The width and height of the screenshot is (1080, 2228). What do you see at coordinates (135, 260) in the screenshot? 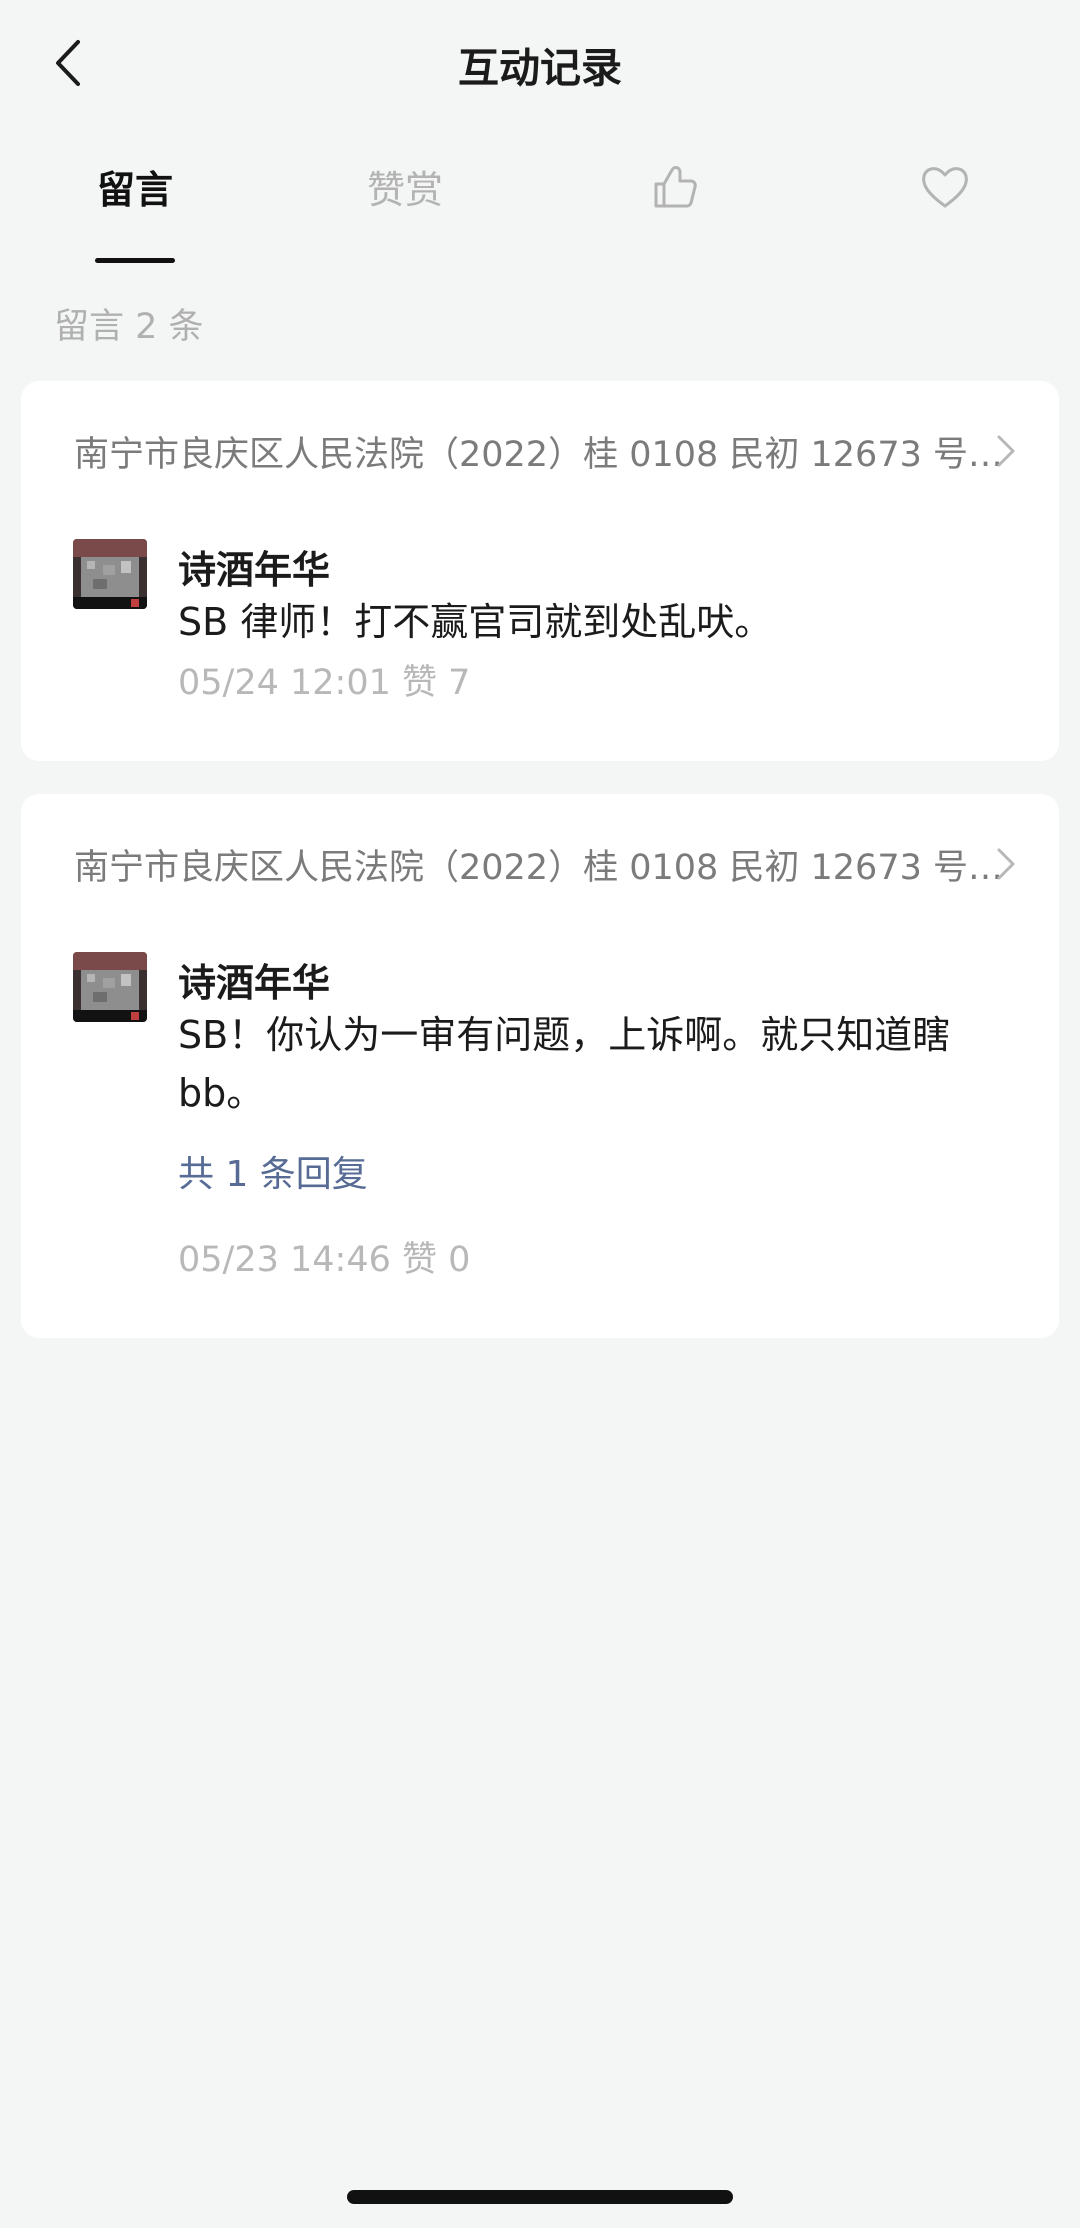
I see `active-tab-indicator` at bounding box center [135, 260].